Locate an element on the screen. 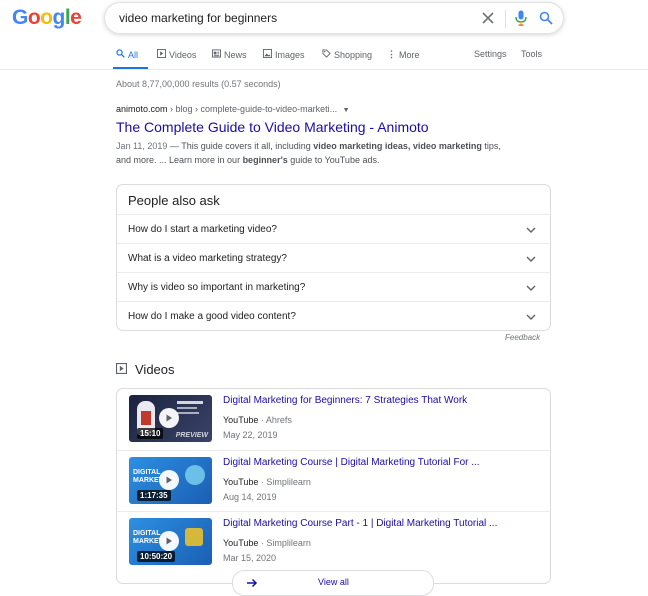 The width and height of the screenshot is (648, 596). video-duration: 10:50:20 is located at coordinates (156, 556).